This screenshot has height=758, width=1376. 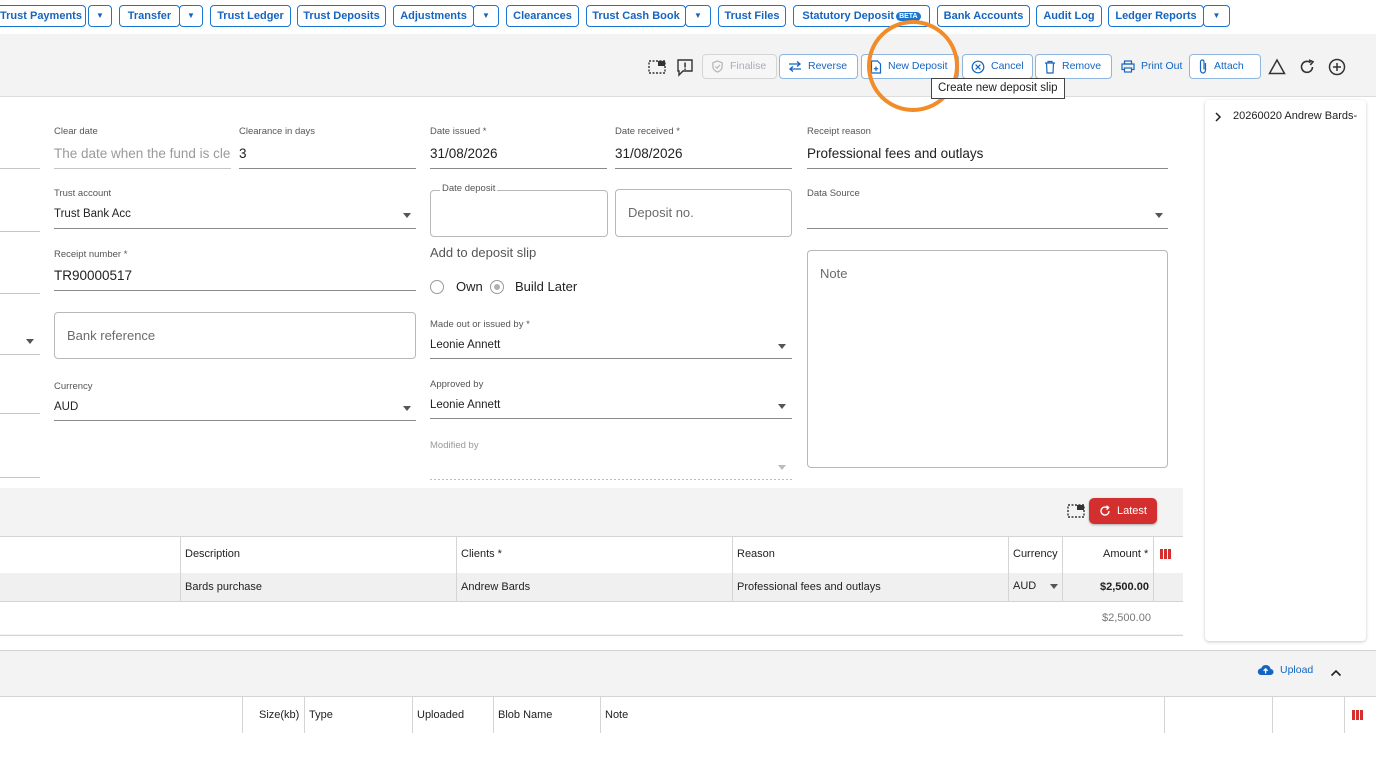 I want to click on receipt-number-input: TR90000517, so click(x=93, y=275).